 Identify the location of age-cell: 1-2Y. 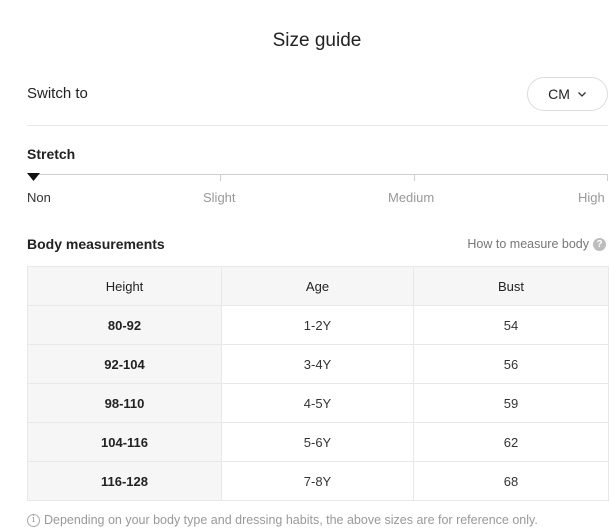
(317, 325).